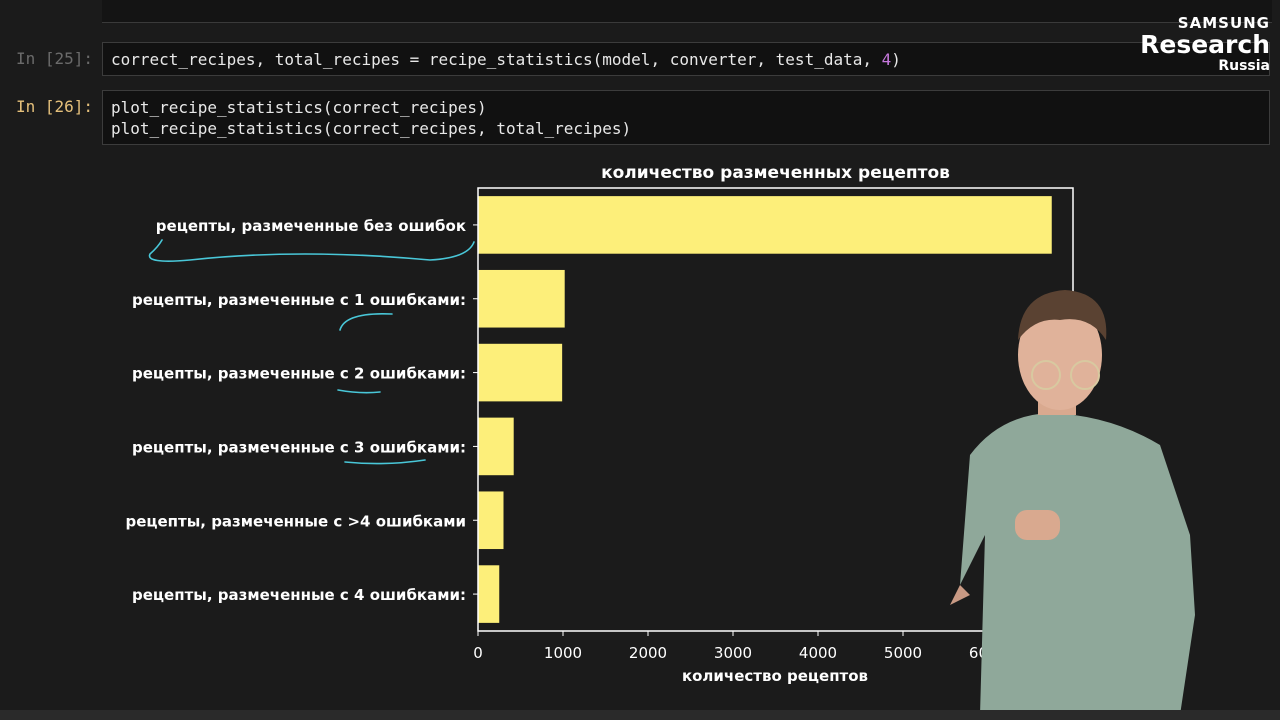 The width and height of the screenshot is (1280, 720). Describe the element at coordinates (55, 106) in the screenshot. I see `cell-prompt-26: In [26]:` at that location.